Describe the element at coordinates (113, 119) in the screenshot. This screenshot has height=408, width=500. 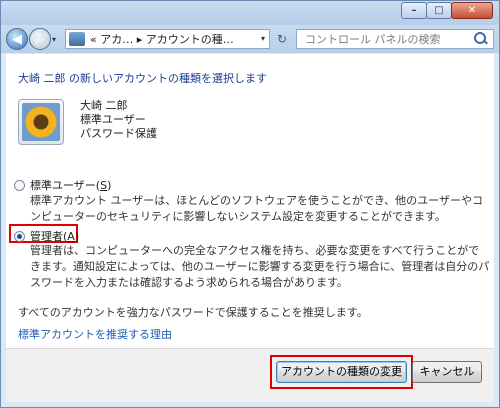
I see `user-account-type: 標準ユーザー` at that location.